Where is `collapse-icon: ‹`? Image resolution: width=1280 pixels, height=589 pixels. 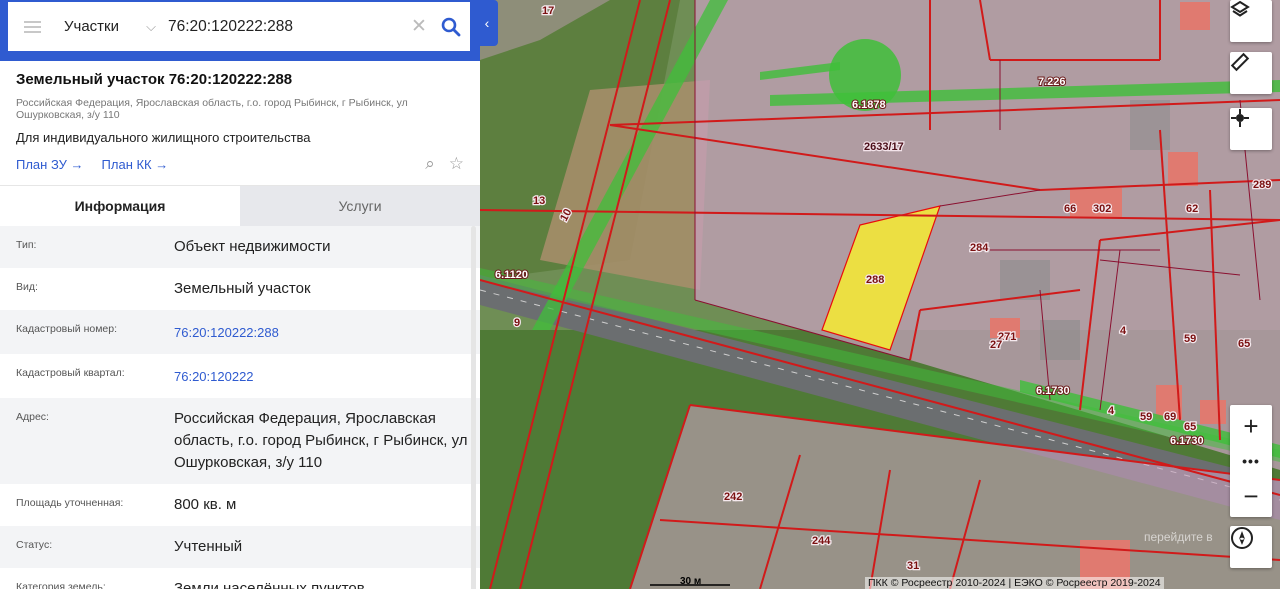
collapse-icon: ‹ is located at coordinates (487, 23).